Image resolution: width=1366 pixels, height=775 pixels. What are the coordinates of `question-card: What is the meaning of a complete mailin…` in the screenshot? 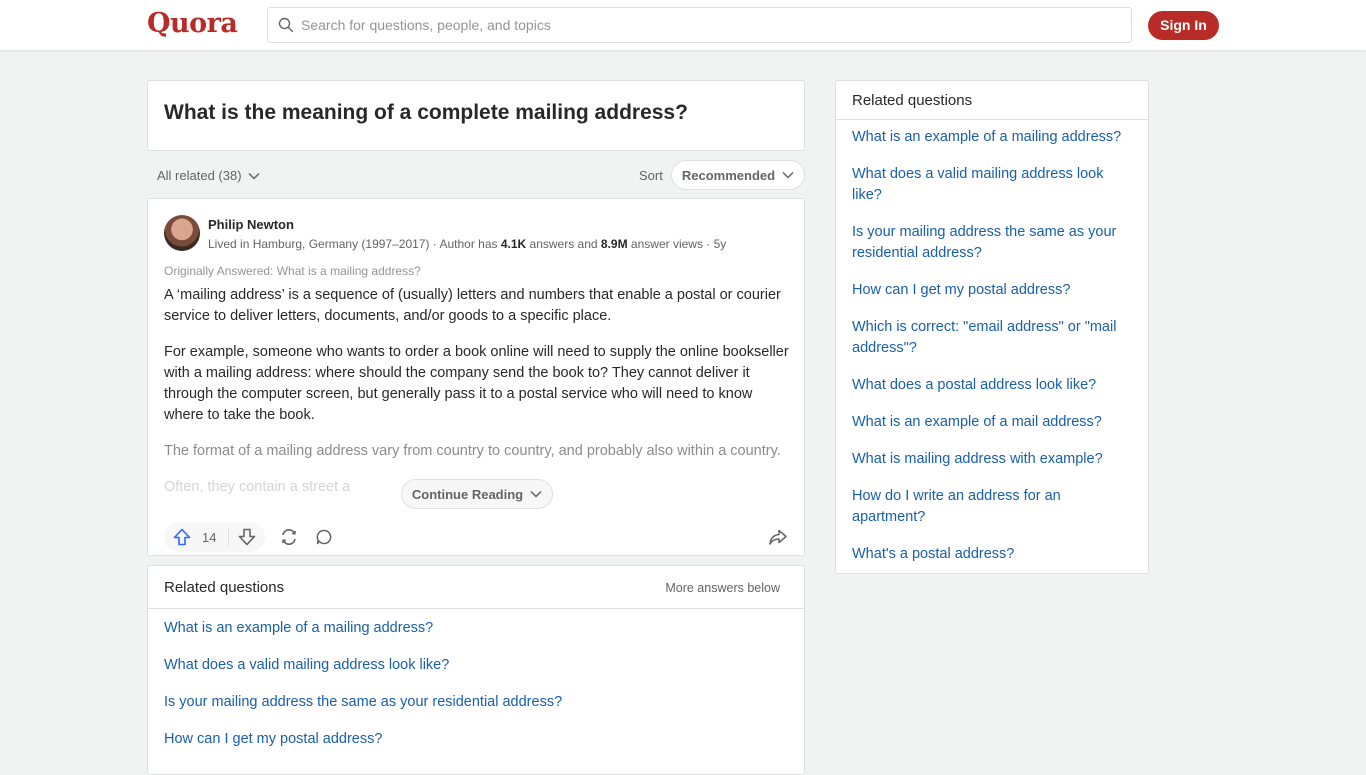 It's located at (476, 115).